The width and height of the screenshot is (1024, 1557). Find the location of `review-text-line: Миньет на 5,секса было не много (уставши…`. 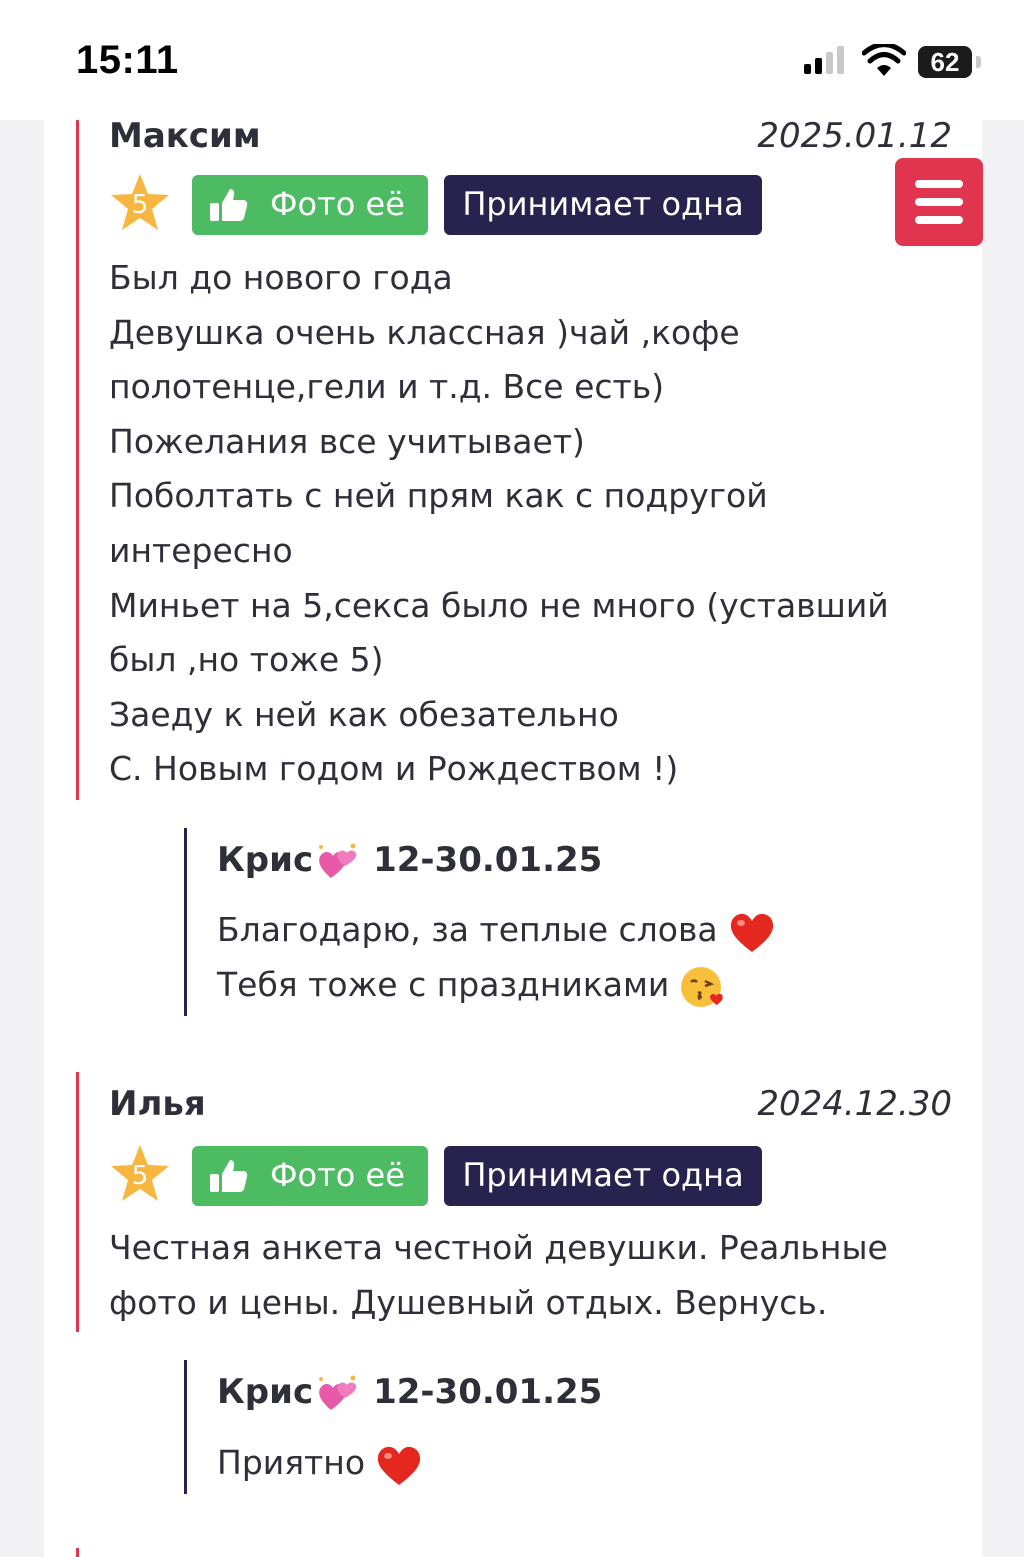

review-text-line: Миньет на 5,секса было не много (уставши… is located at coordinates (499, 605).